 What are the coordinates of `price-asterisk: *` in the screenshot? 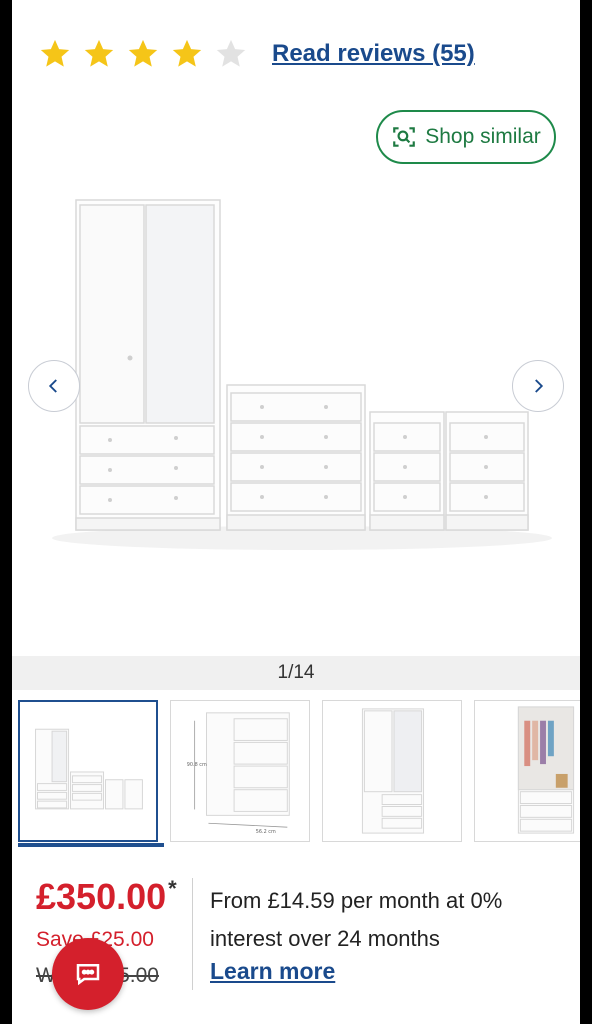 It's located at (172, 888).